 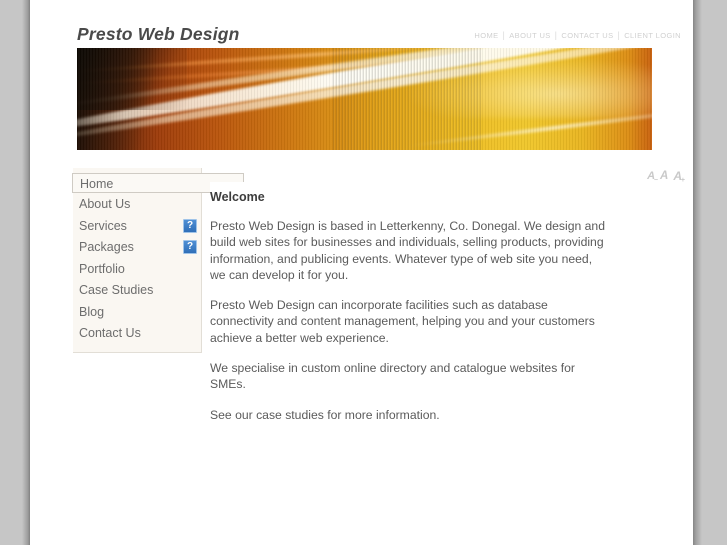 What do you see at coordinates (26, 272) in the screenshot?
I see `page-left-shadow` at bounding box center [26, 272].